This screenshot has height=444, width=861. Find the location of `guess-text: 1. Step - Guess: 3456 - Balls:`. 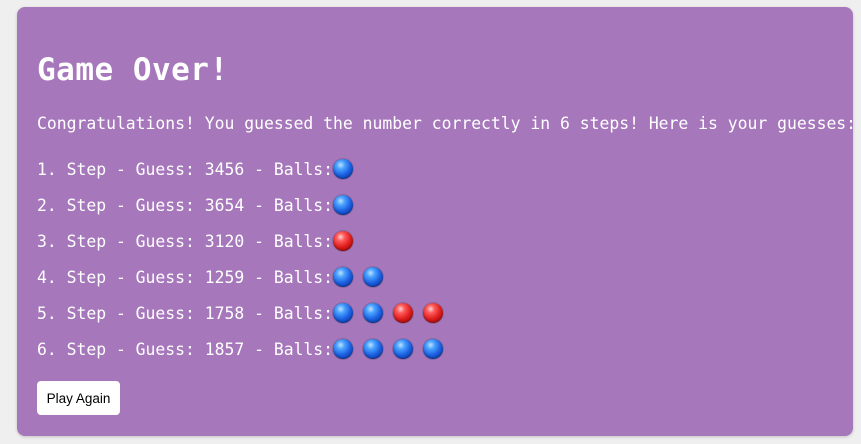

guess-text: 1. Step - Guess: 3456 - Balls: is located at coordinates (185, 169).